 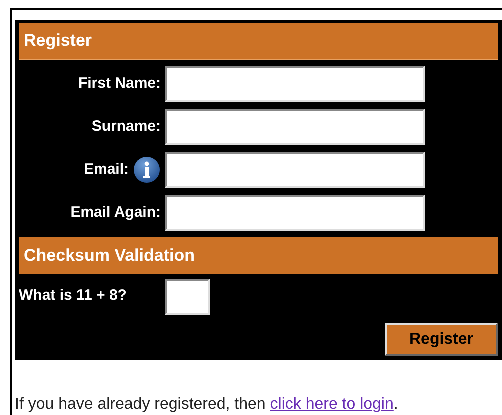 What do you see at coordinates (207, 405) in the screenshot?
I see `login-prompt: If you have already registered, then click here to login.` at bounding box center [207, 405].